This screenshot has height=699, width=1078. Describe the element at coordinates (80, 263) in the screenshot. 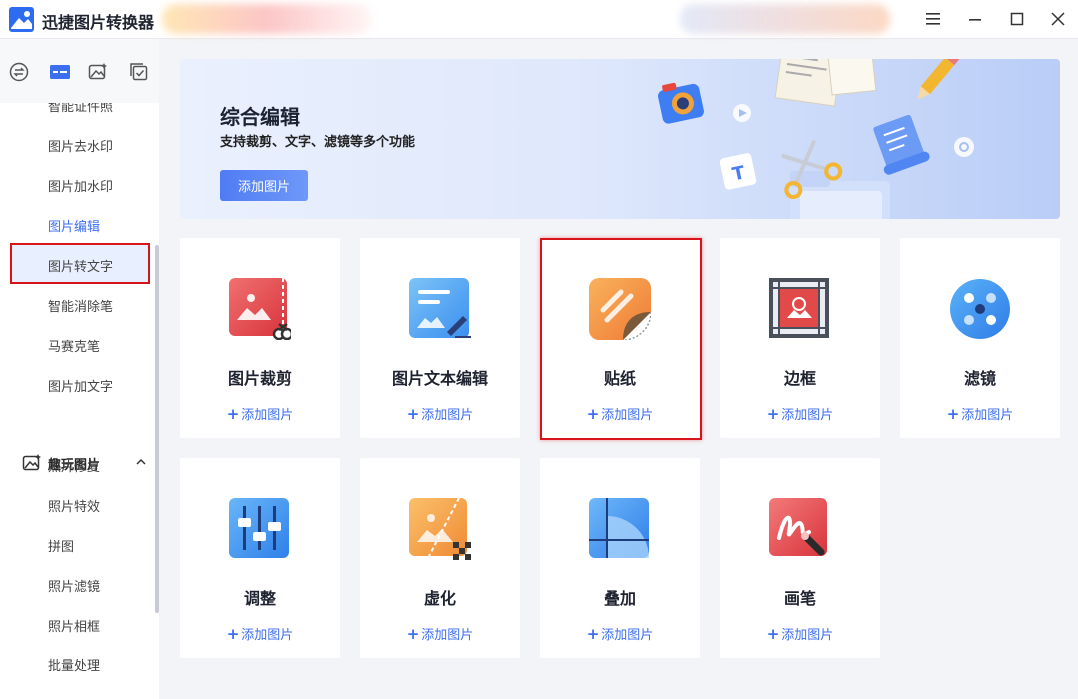

I see `highlight-box-sidebar` at that location.